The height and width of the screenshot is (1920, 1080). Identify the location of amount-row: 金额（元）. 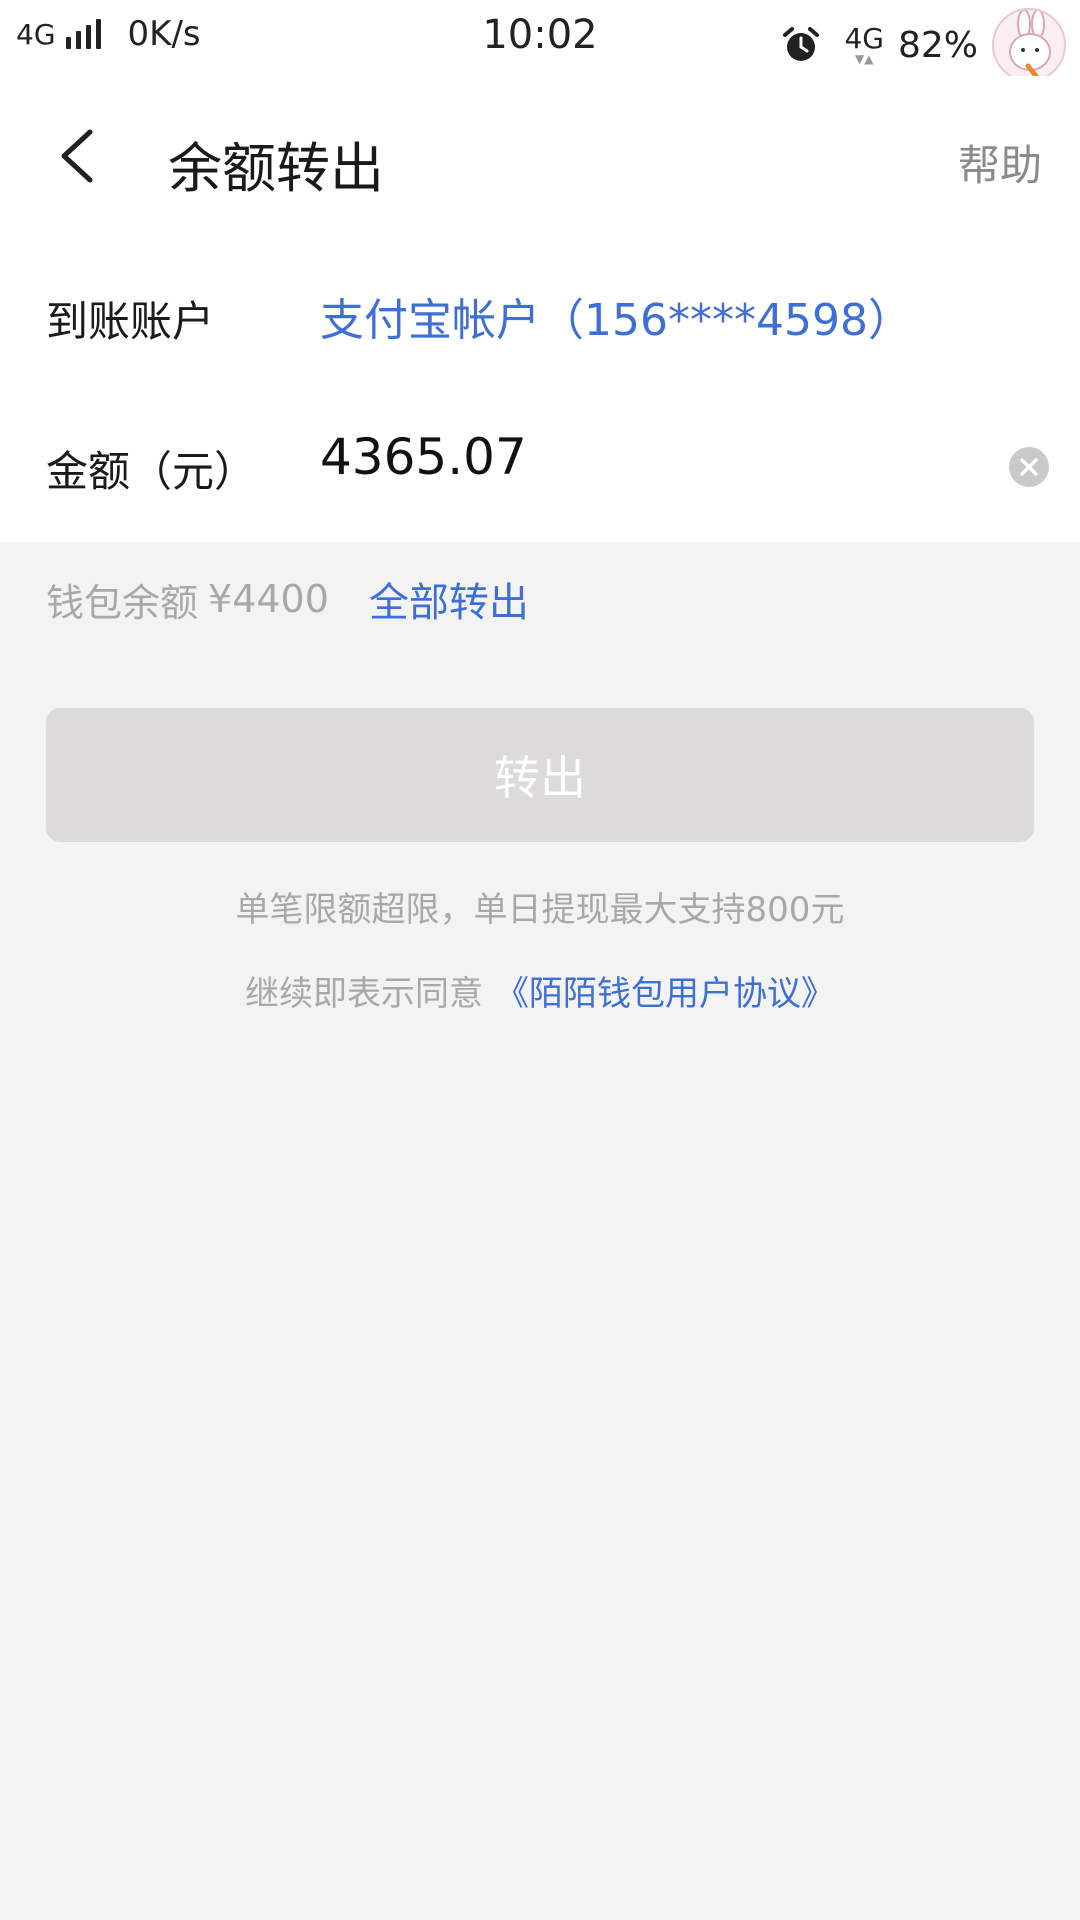
(540, 461).